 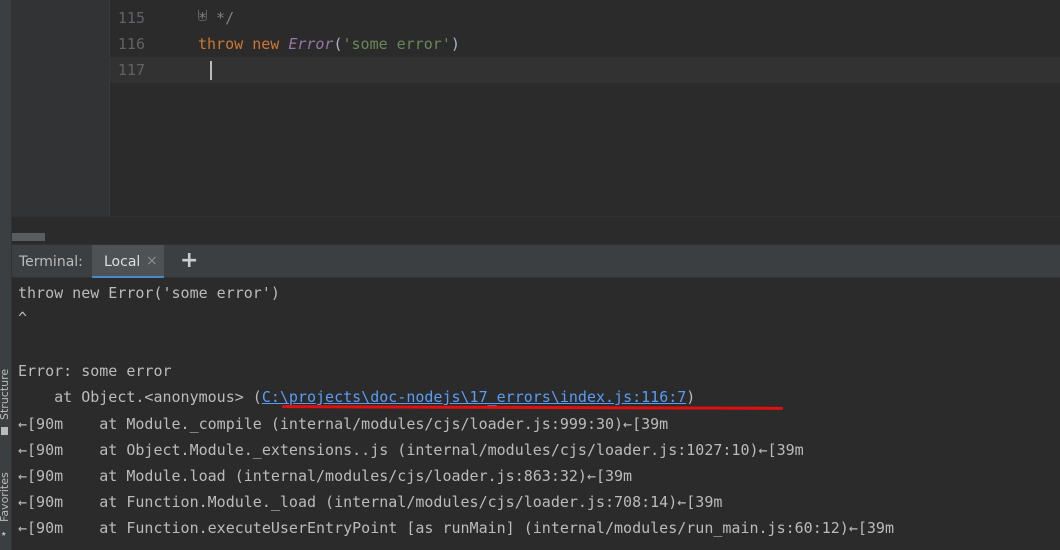 What do you see at coordinates (455, 44) in the screenshot?
I see `close-paren: )` at bounding box center [455, 44].